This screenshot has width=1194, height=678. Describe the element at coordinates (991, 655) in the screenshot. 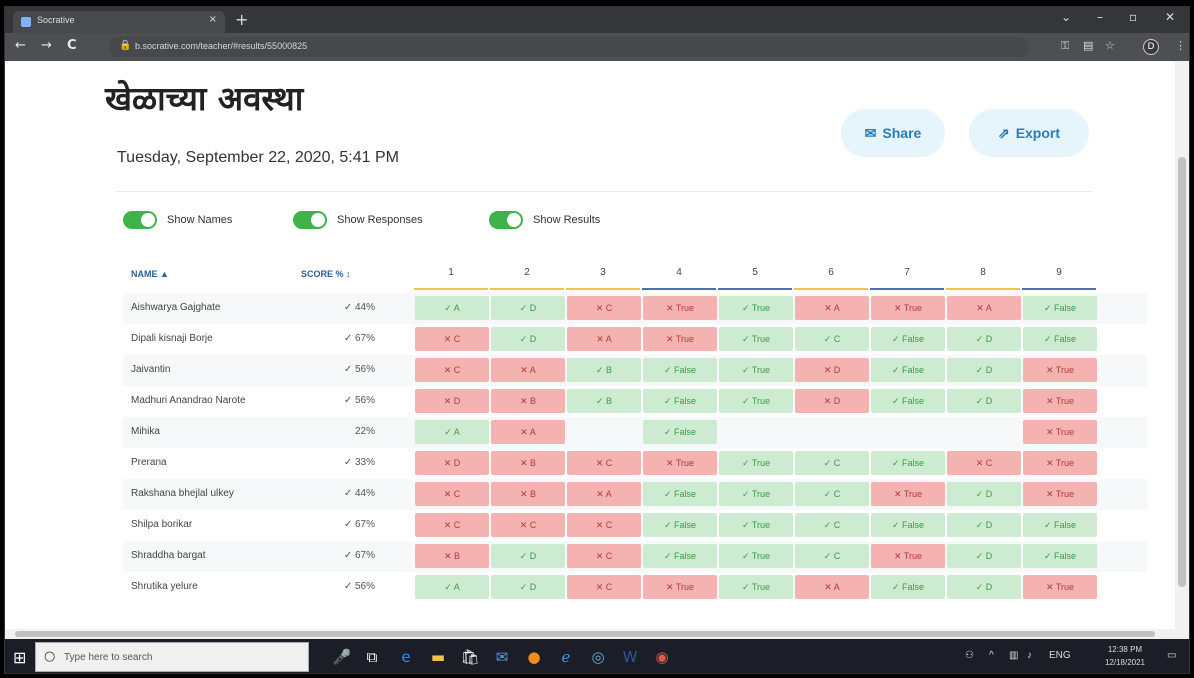

I see `tray-chevron-icon: ^` at that location.